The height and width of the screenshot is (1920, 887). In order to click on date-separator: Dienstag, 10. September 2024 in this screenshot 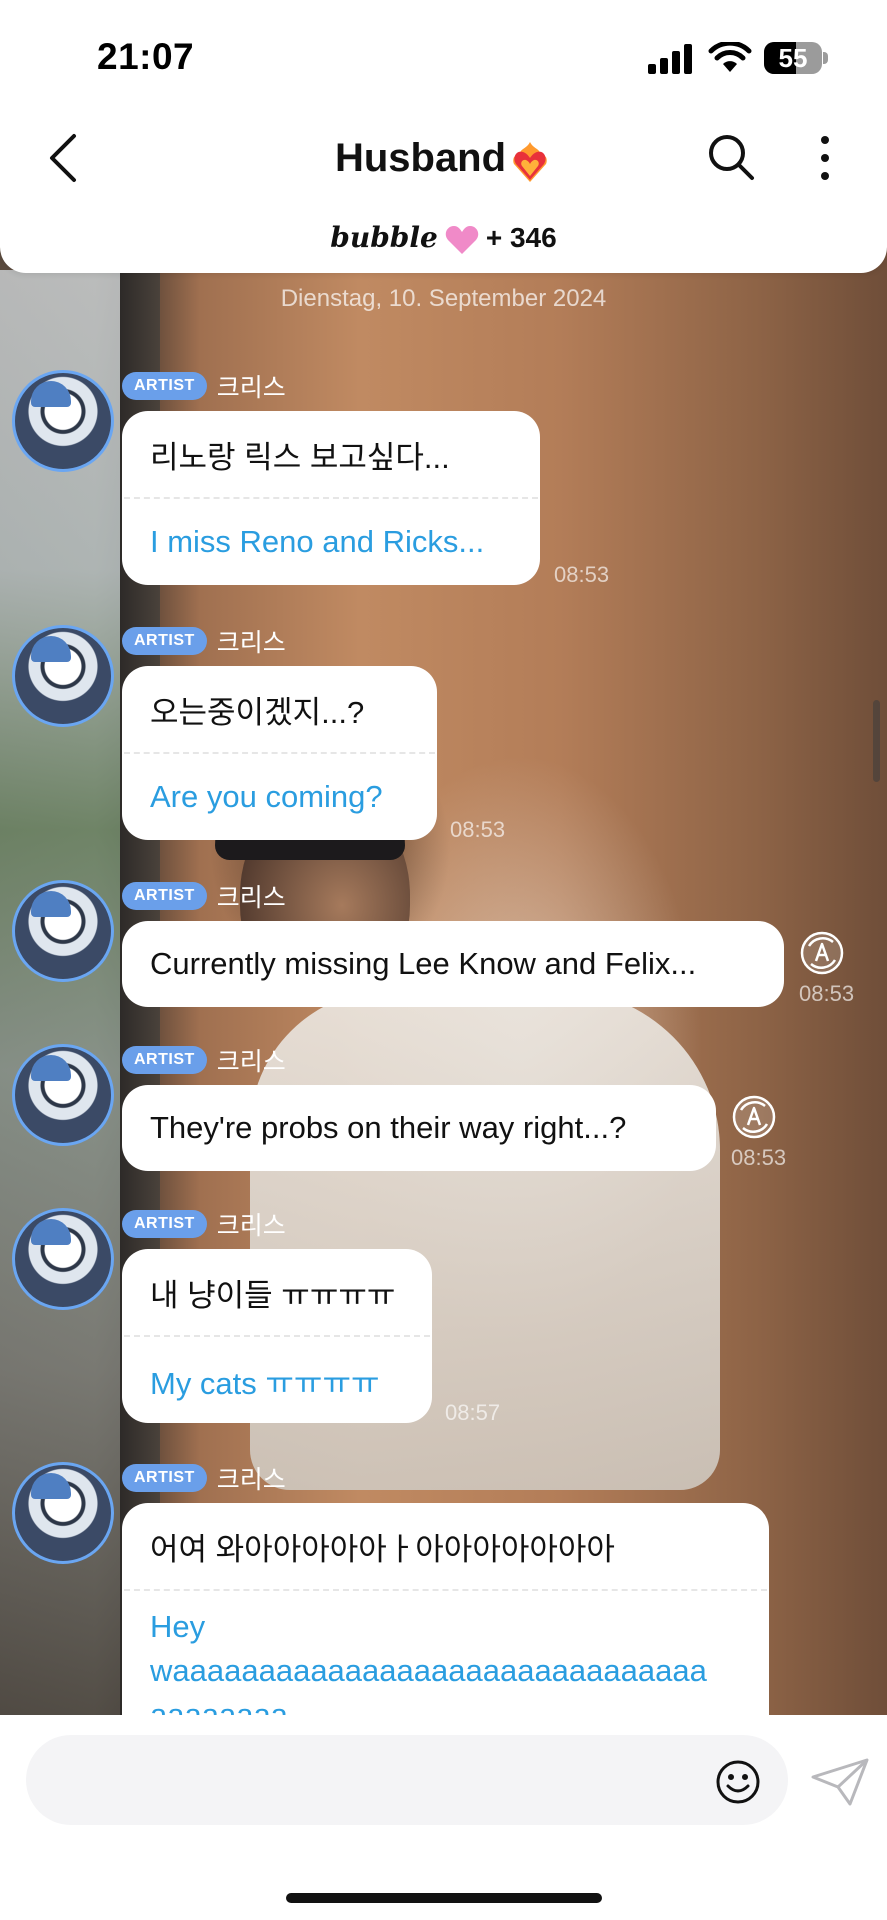, I will do `click(443, 298)`.